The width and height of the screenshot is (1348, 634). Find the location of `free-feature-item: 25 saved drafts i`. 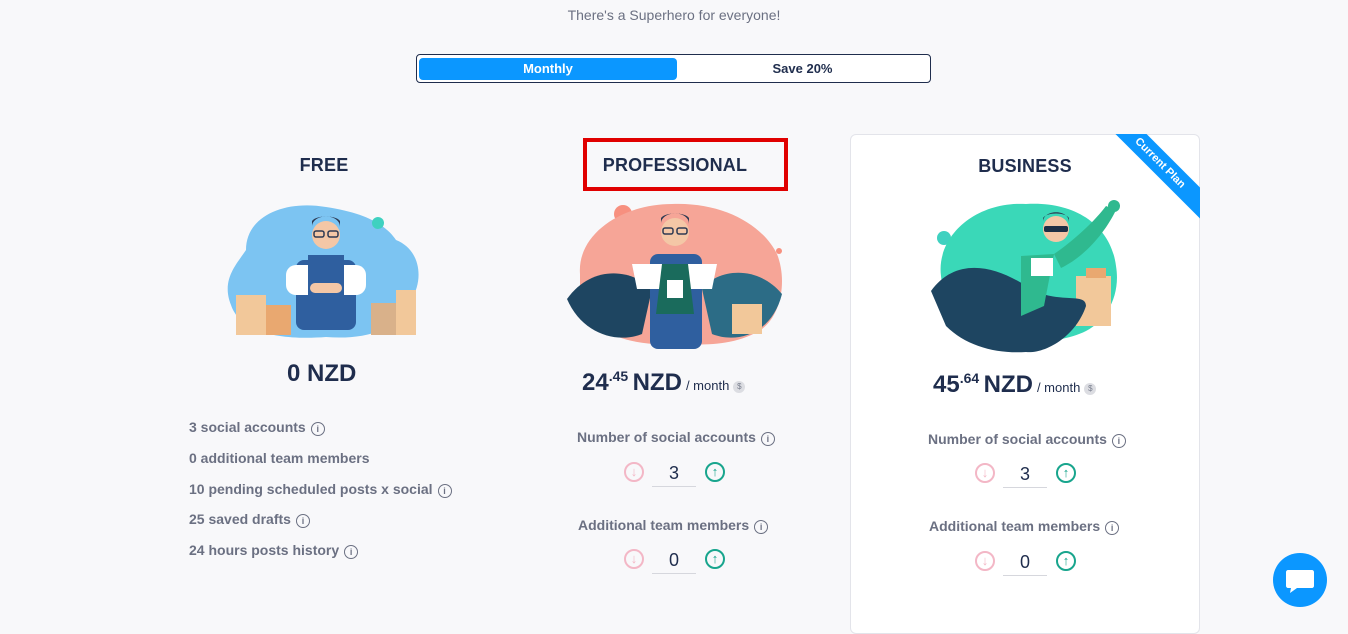

free-feature-item: 25 saved drafts i is located at coordinates (249, 519).